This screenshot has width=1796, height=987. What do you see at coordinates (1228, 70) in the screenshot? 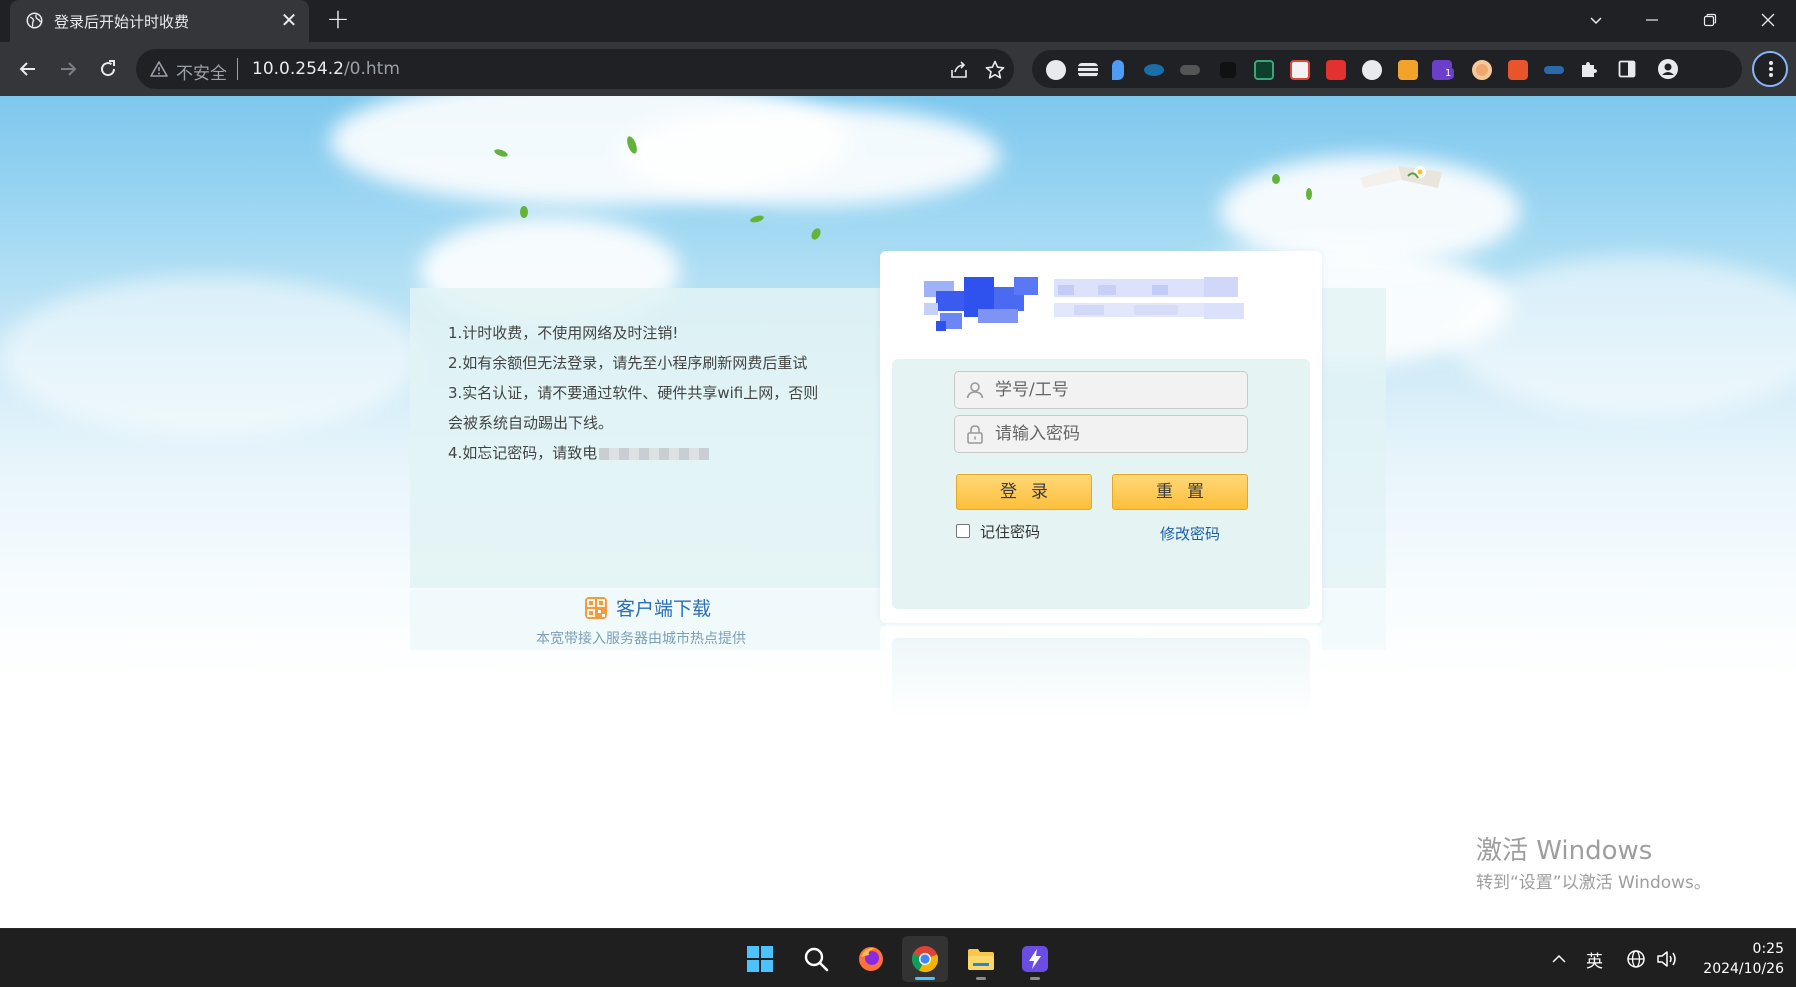
I see `extension-h-icon` at bounding box center [1228, 70].